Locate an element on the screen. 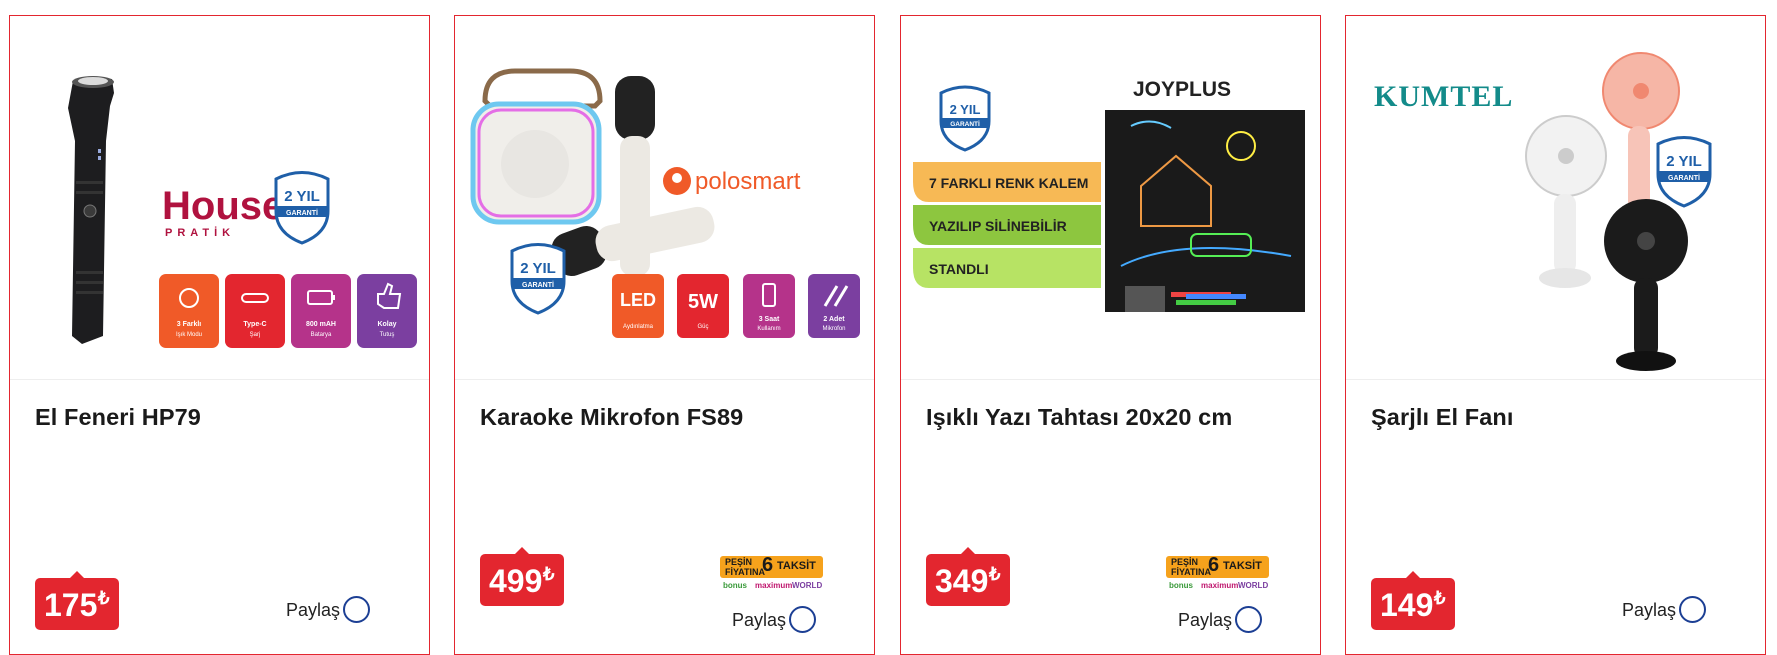 This screenshot has height=655, width=1777. svg-text: Kolay is located at coordinates (386, 324).